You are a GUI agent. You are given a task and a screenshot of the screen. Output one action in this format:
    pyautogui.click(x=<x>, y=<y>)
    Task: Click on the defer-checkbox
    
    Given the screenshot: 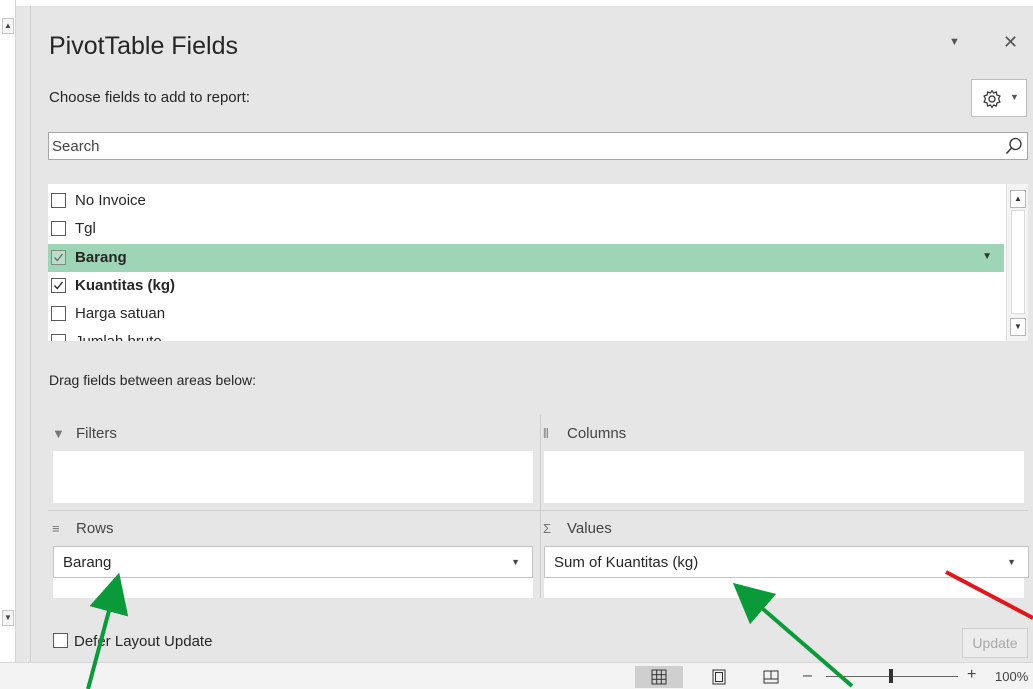 What is the action you would take?
    pyautogui.click(x=60, y=640)
    